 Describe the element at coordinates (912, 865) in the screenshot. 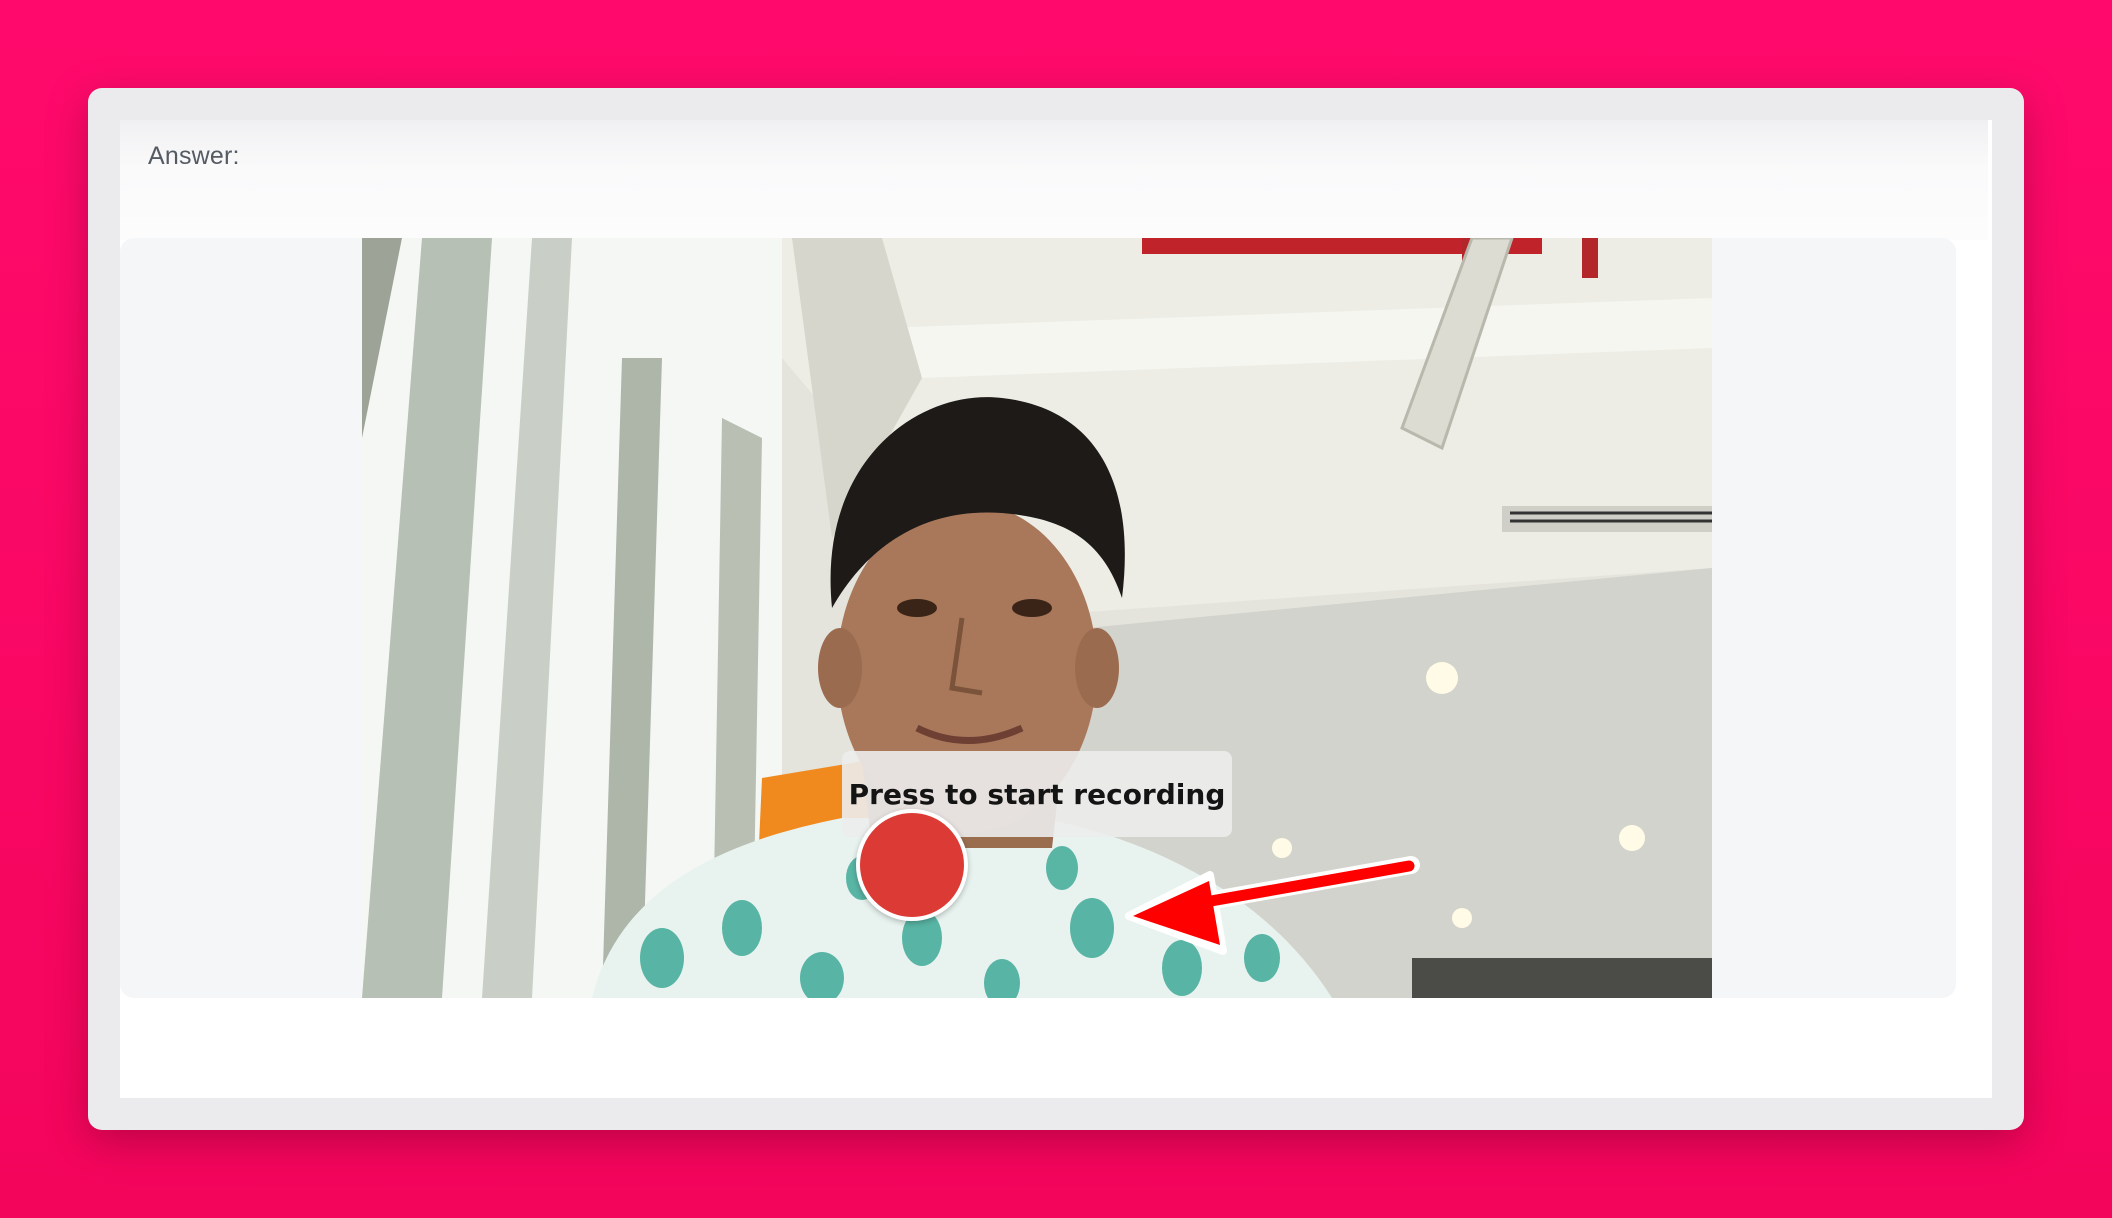

I see `record-button` at that location.